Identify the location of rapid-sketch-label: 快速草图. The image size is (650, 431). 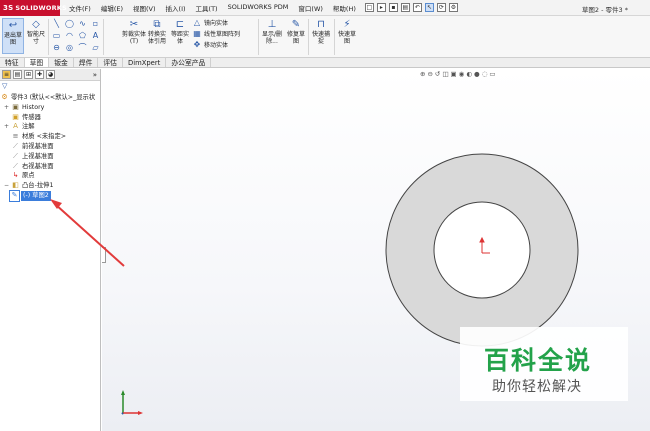
(346, 38).